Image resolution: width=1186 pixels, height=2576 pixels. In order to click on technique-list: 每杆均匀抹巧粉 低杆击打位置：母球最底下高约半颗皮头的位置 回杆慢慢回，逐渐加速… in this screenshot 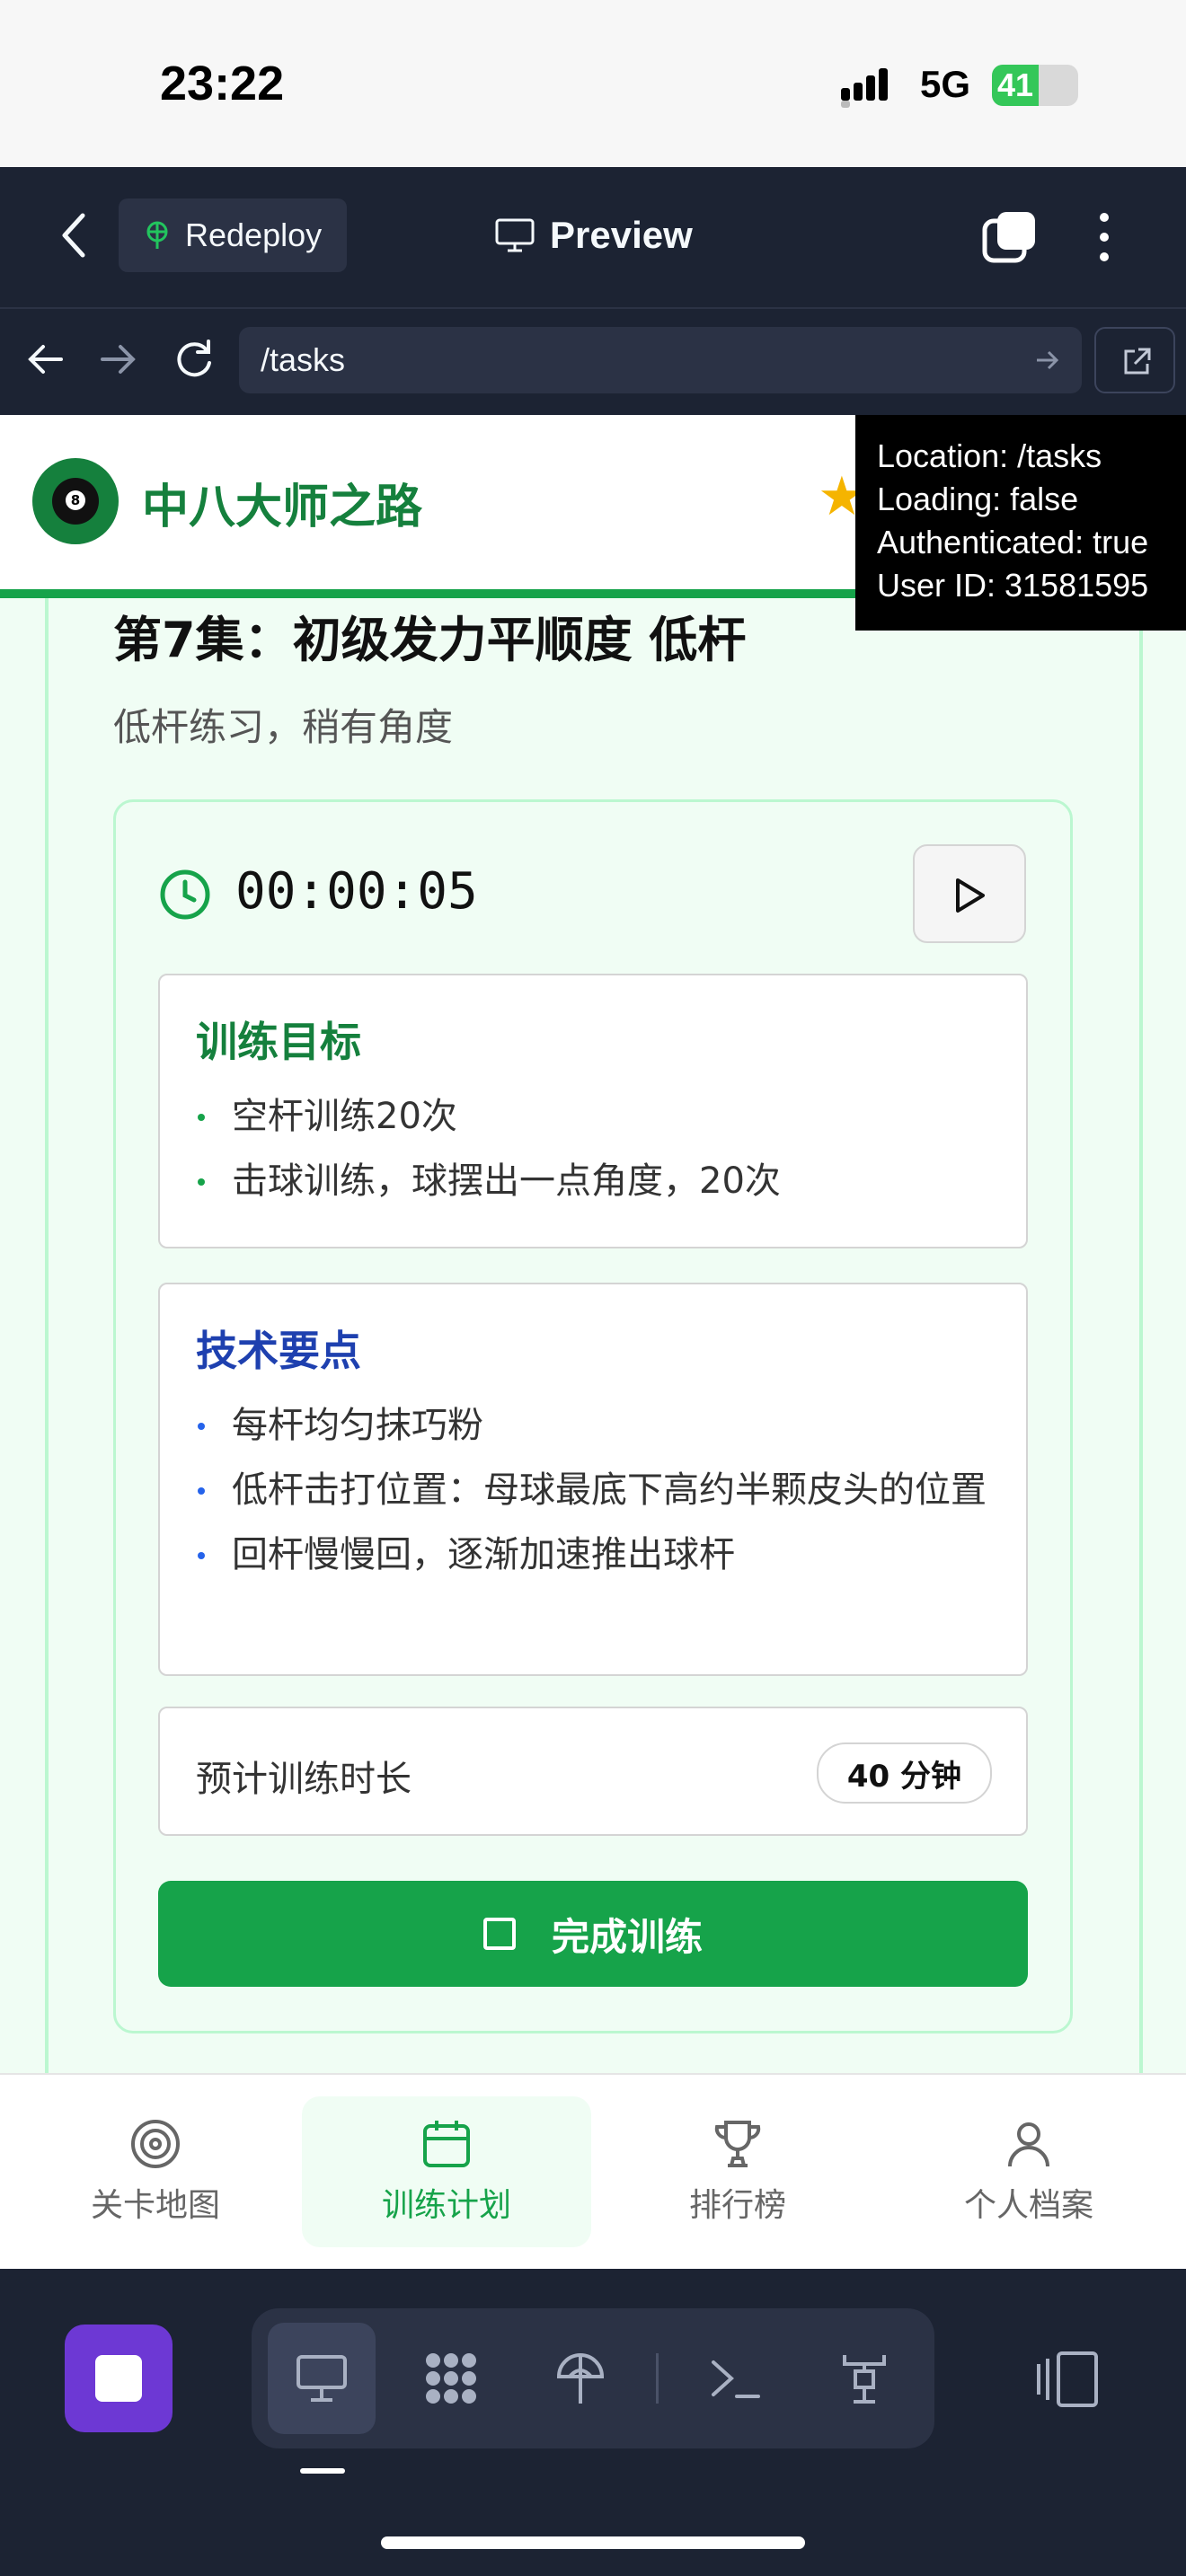, I will do `click(596, 1496)`.